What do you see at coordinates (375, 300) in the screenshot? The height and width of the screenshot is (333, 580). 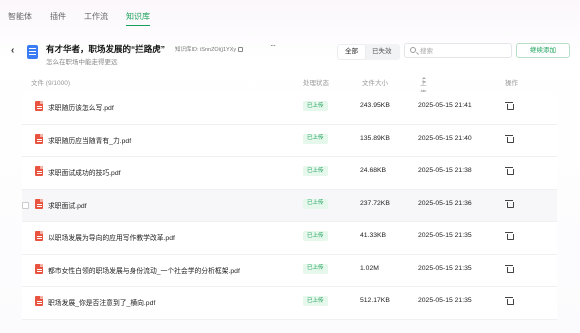 I see `file-size: 512.17KB` at bounding box center [375, 300].